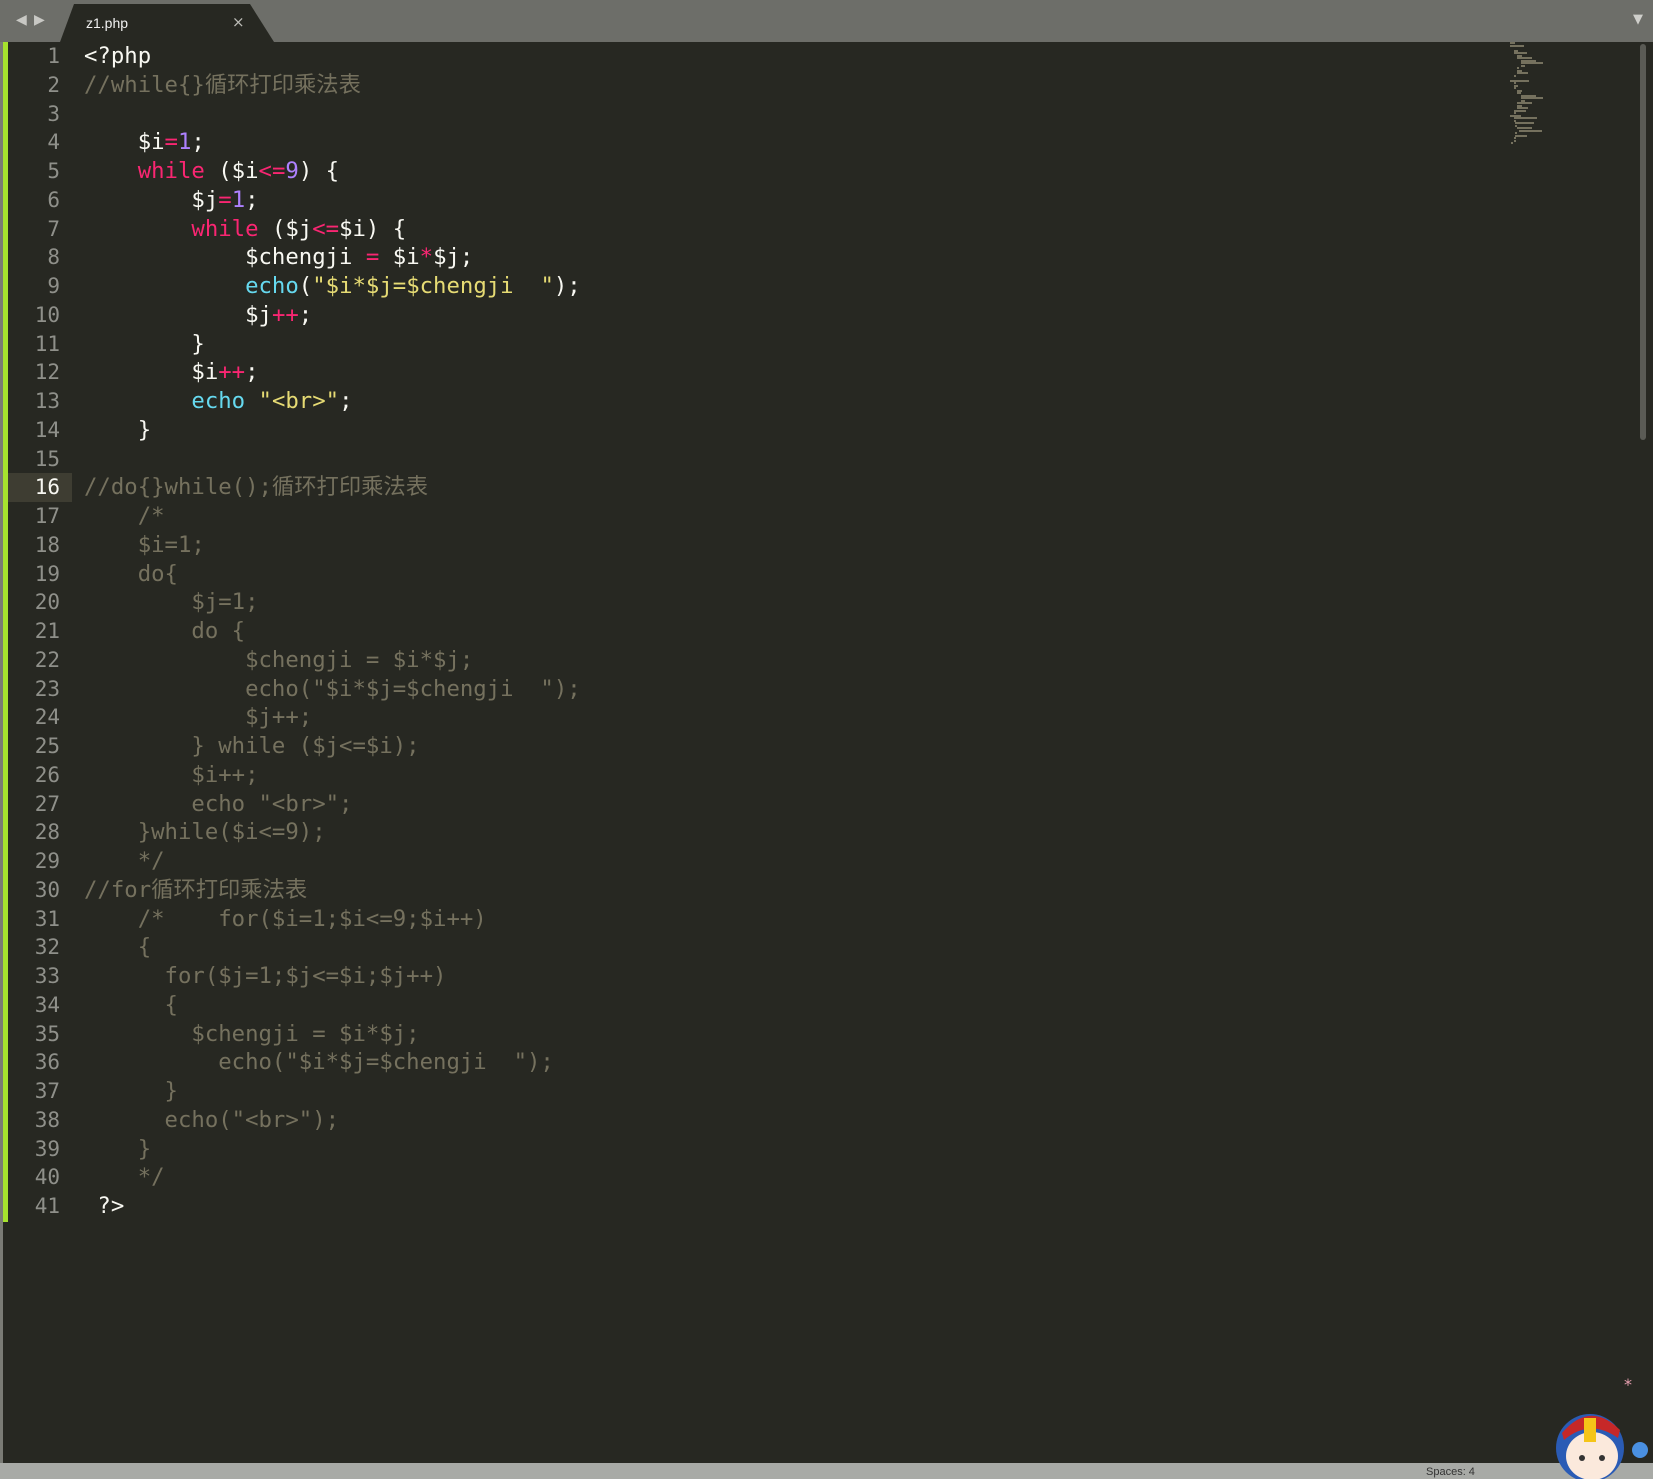 This screenshot has width=1653, height=1479. Describe the element at coordinates (299, 401) in the screenshot. I see `code-token: "<br>"` at that location.